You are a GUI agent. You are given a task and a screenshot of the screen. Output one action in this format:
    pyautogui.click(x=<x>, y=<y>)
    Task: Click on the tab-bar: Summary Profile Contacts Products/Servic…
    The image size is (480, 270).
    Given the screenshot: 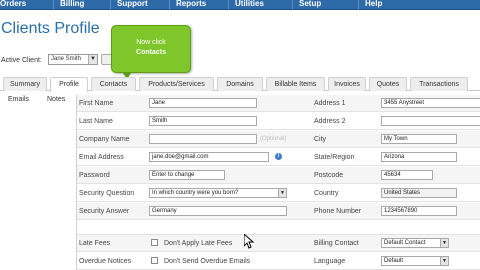 What is the action you would take?
    pyautogui.click(x=240, y=84)
    